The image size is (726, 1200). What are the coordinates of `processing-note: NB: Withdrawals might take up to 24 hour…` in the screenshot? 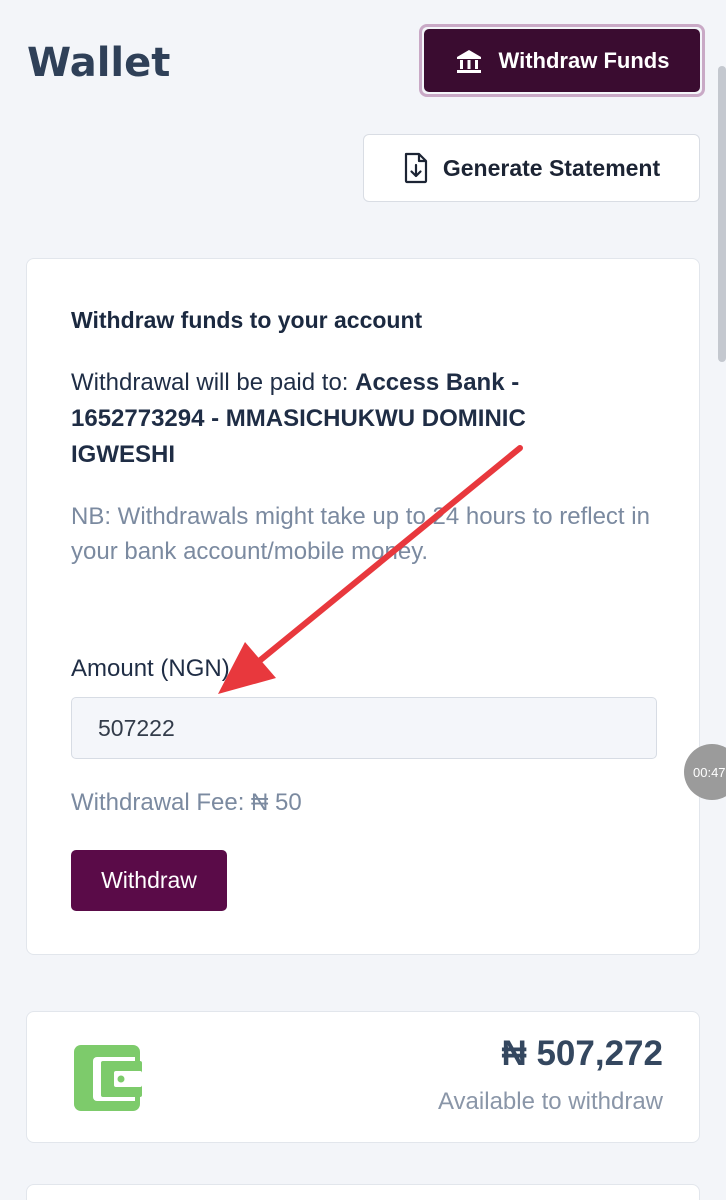 It's located at (360, 534).